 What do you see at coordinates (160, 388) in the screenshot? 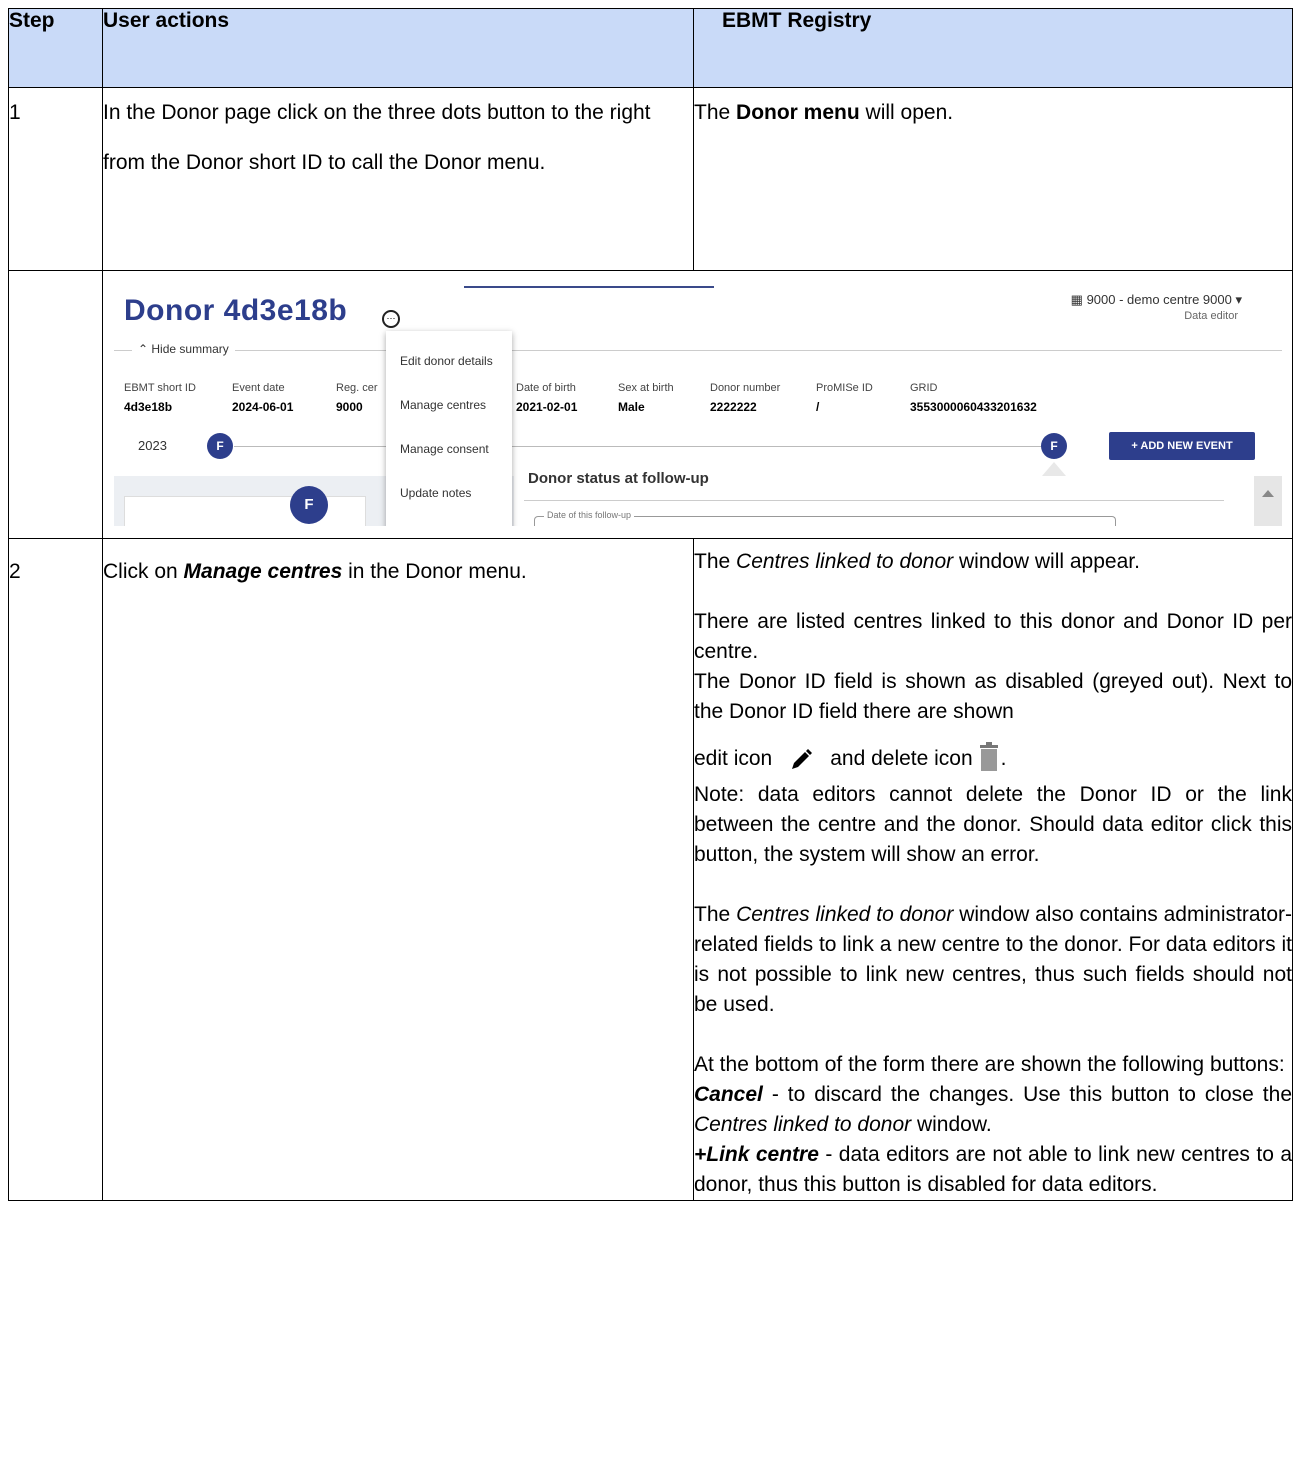
I see `summary-label: EBMT short ID` at bounding box center [160, 388].